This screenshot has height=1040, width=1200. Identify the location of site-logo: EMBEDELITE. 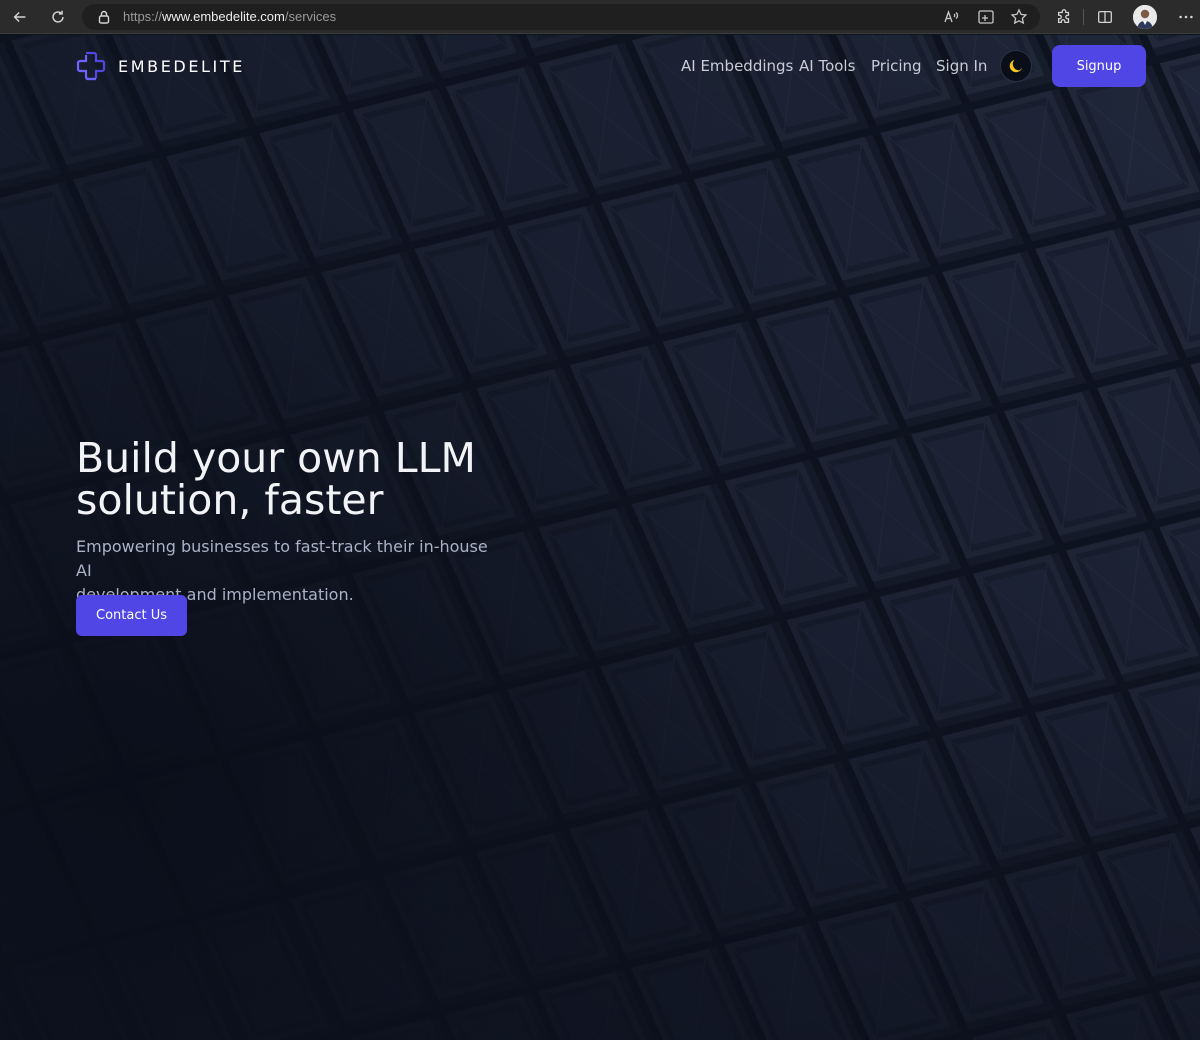
(160, 66).